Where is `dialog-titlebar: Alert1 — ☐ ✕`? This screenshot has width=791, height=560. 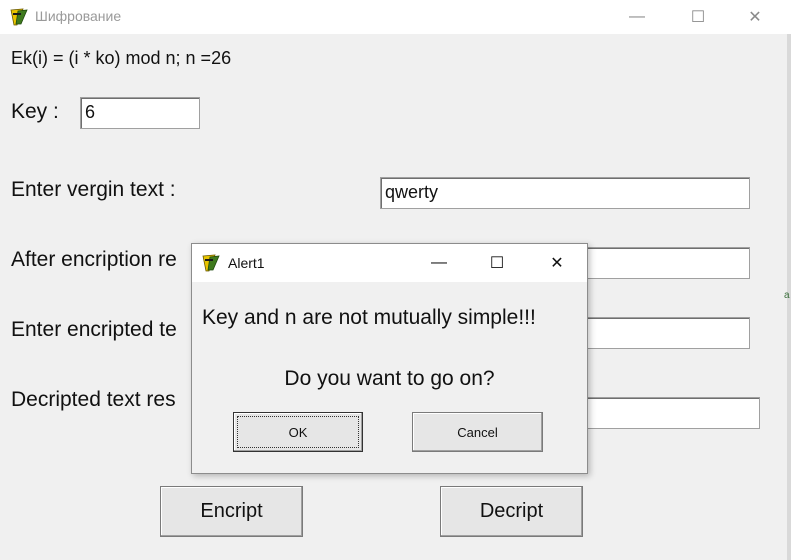
dialog-titlebar: Alert1 — ☐ ✕ is located at coordinates (389, 263).